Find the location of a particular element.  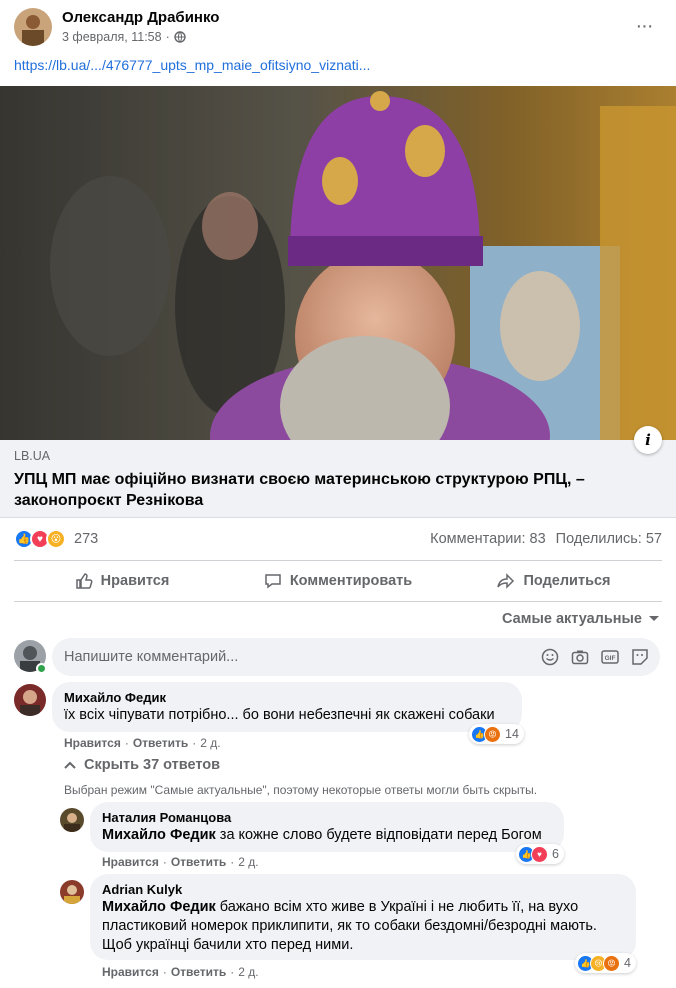

svg-text: GIF is located at coordinates (610, 658).